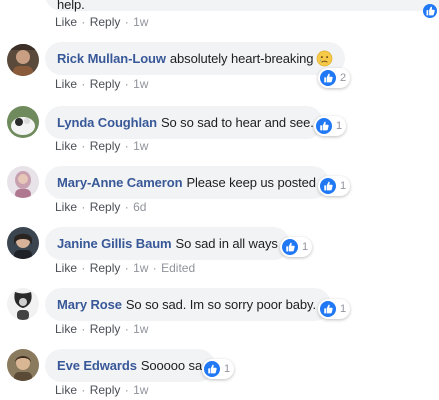 This screenshot has height=400, width=439. What do you see at coordinates (324, 58) in the screenshot?
I see `crying-face-icon` at bounding box center [324, 58].